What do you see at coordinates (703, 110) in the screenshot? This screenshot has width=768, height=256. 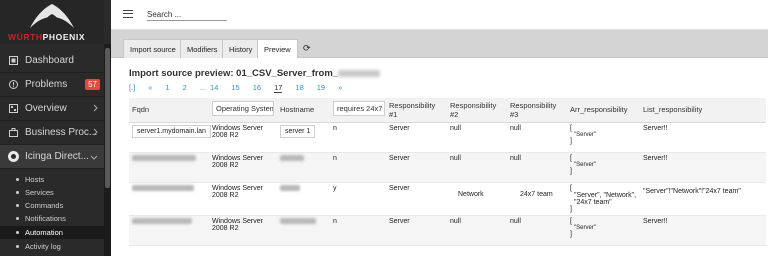 I see `column-header: List_responsibility` at bounding box center [703, 110].